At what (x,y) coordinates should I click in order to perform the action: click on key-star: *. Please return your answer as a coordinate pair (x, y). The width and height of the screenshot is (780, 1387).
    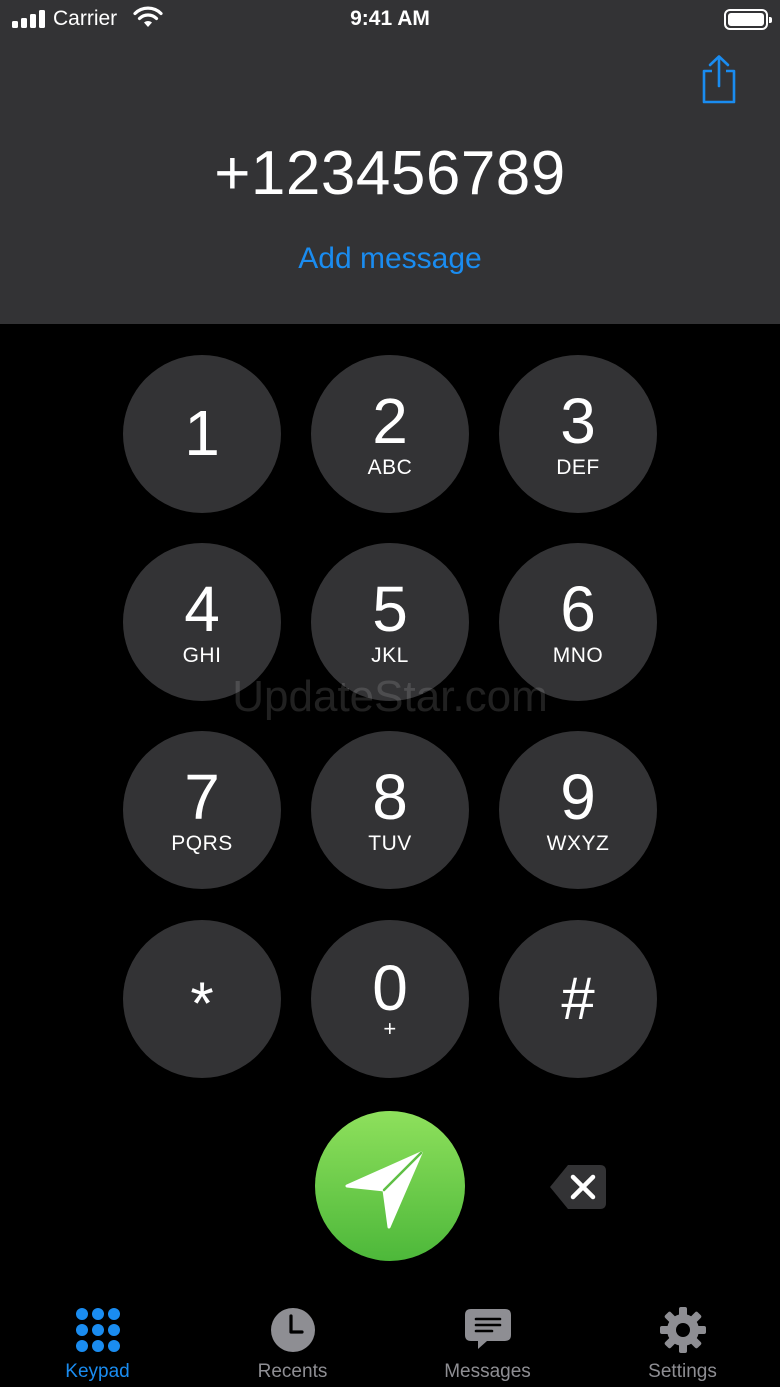
    Looking at the image, I should click on (202, 999).